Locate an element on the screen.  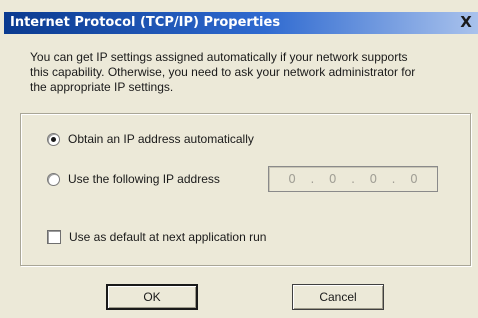
window-title: Internet Protocol (TCP/IP) Properties is located at coordinates (145, 22).